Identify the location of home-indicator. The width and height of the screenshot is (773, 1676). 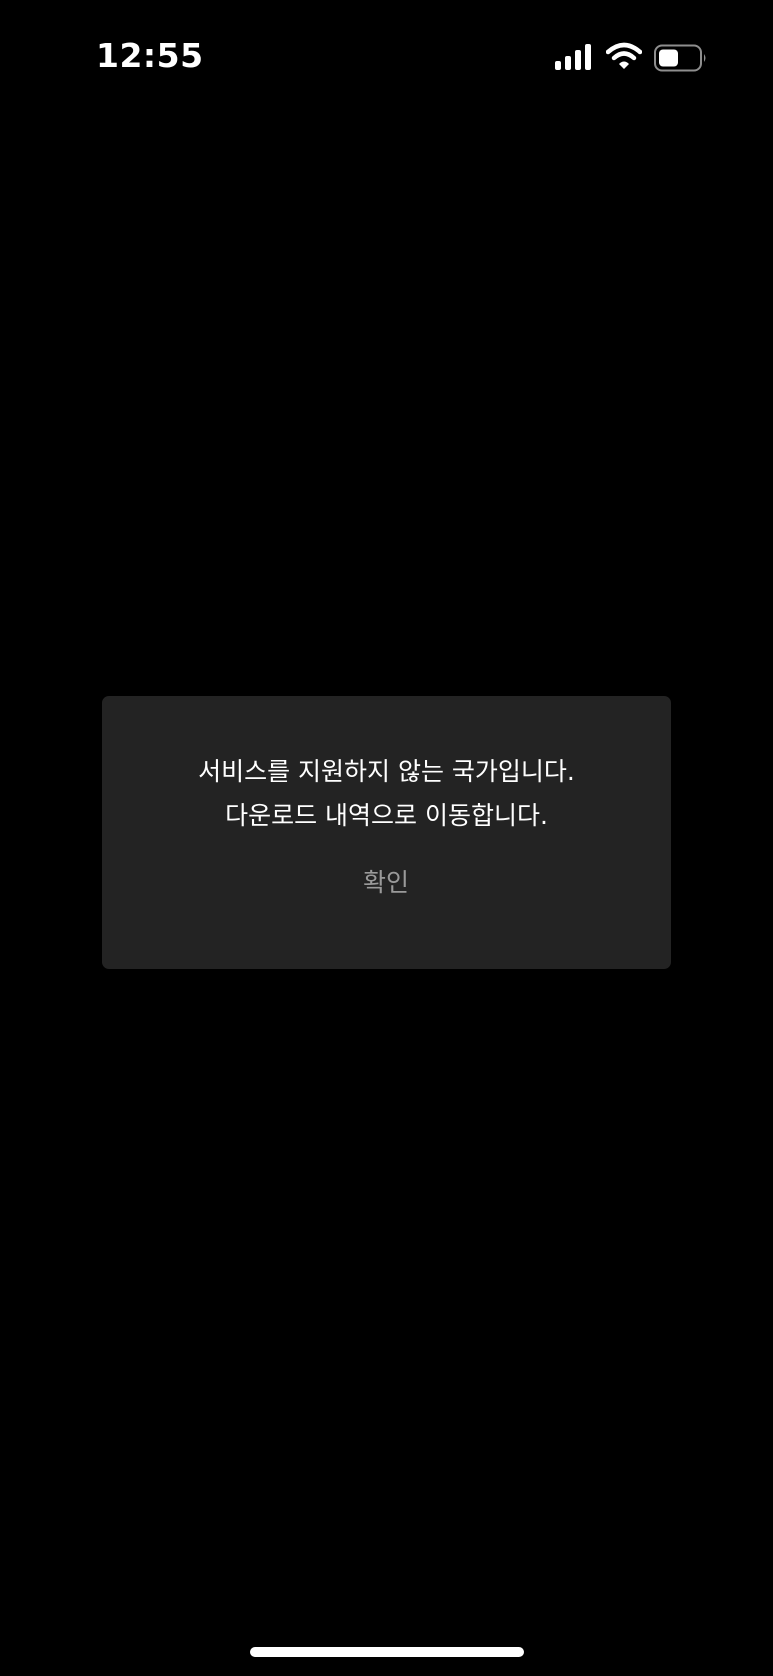
(387, 1652).